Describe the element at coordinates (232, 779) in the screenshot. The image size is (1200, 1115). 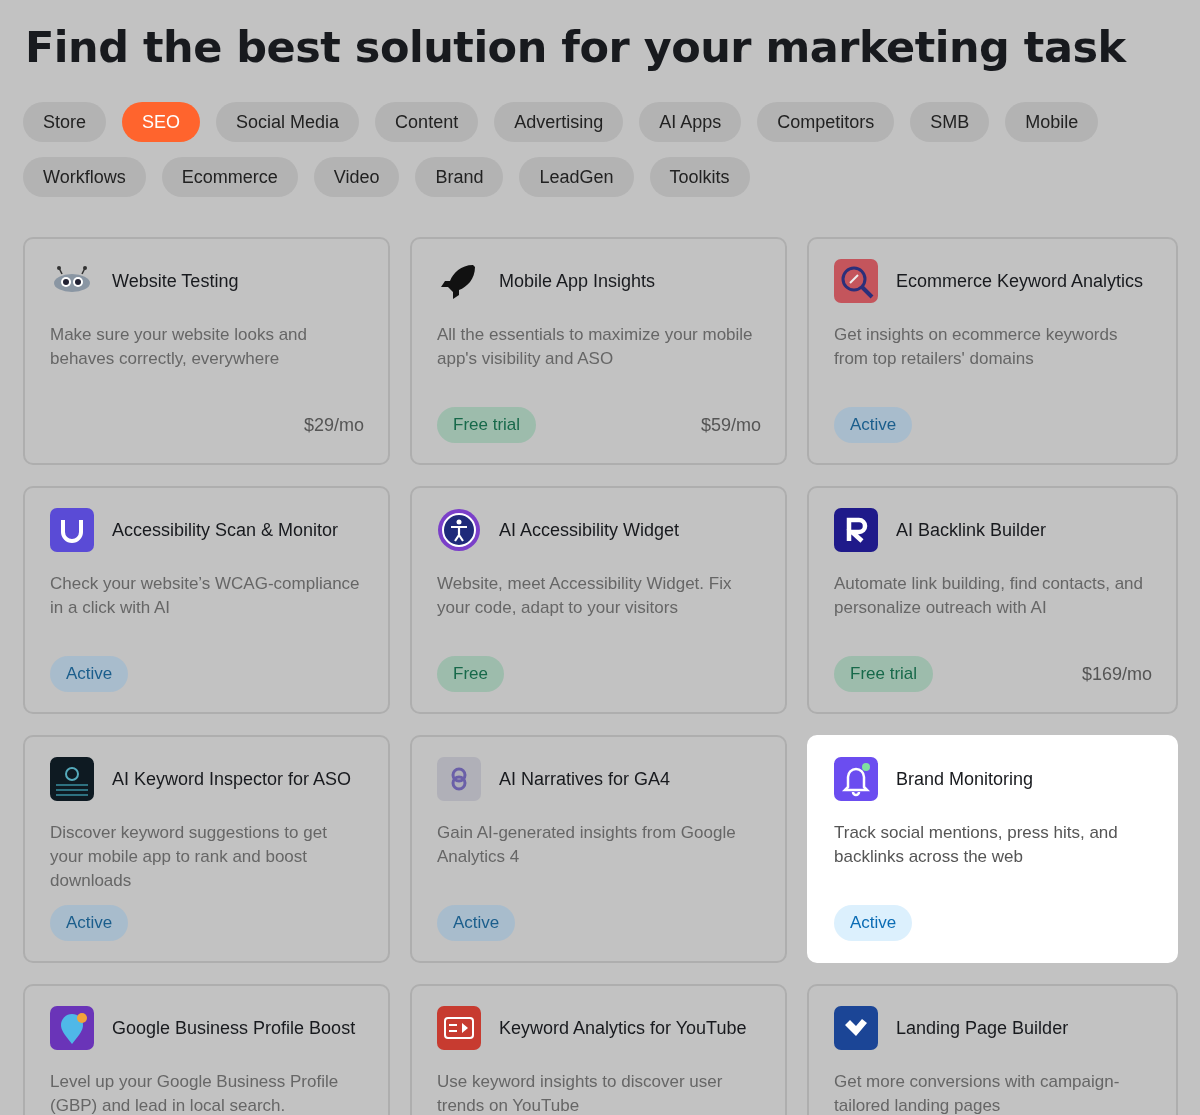
I see `card-title: AI Keyword Inspector for ASO` at that location.